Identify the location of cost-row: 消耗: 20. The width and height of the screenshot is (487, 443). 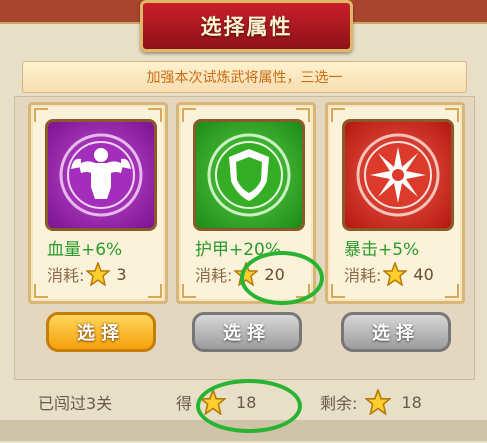
(240, 274).